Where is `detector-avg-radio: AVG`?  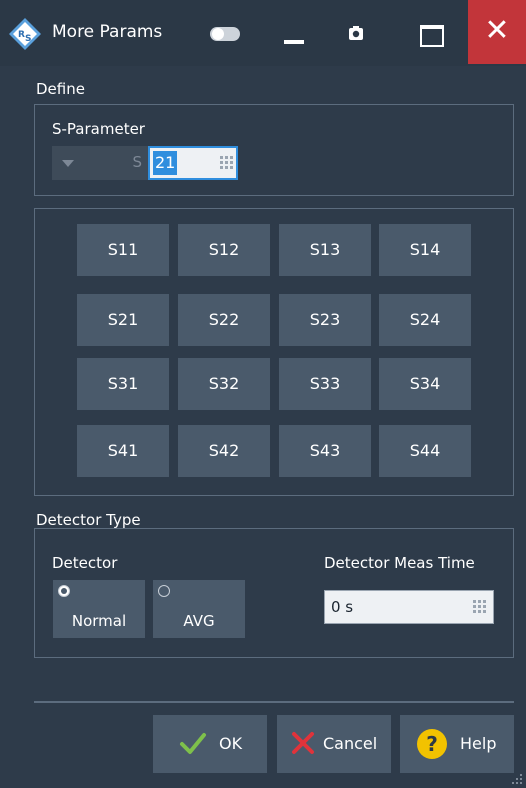
detector-avg-radio: AVG is located at coordinates (199, 609).